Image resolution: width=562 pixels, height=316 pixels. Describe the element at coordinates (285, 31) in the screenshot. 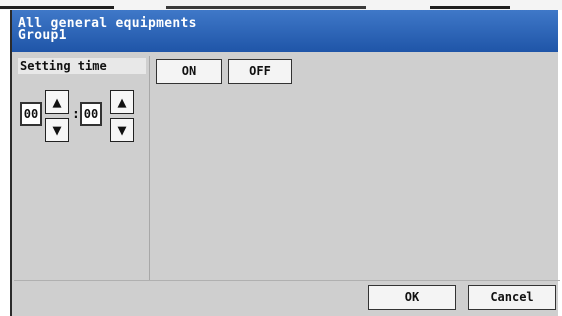

I see `dialog-title-bar: All general equipments Group1` at that location.